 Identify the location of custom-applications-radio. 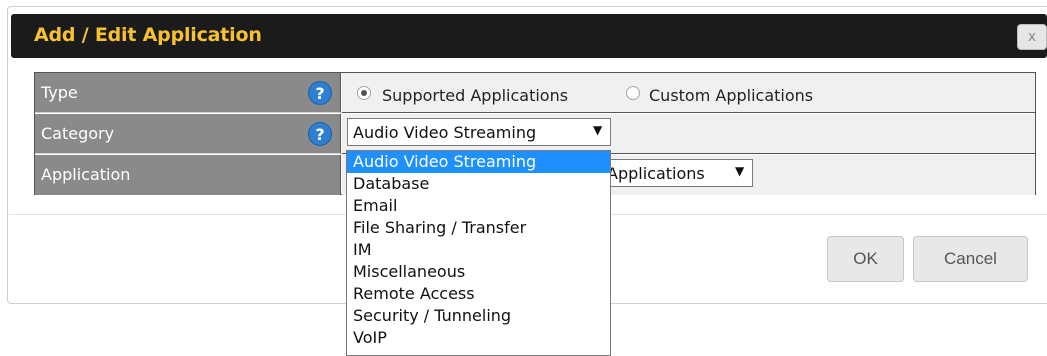
(633, 93).